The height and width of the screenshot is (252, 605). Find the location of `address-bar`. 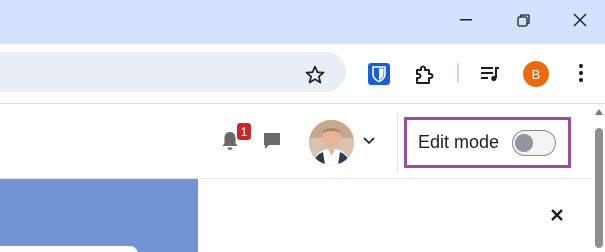

address-bar is located at coordinates (173, 72).